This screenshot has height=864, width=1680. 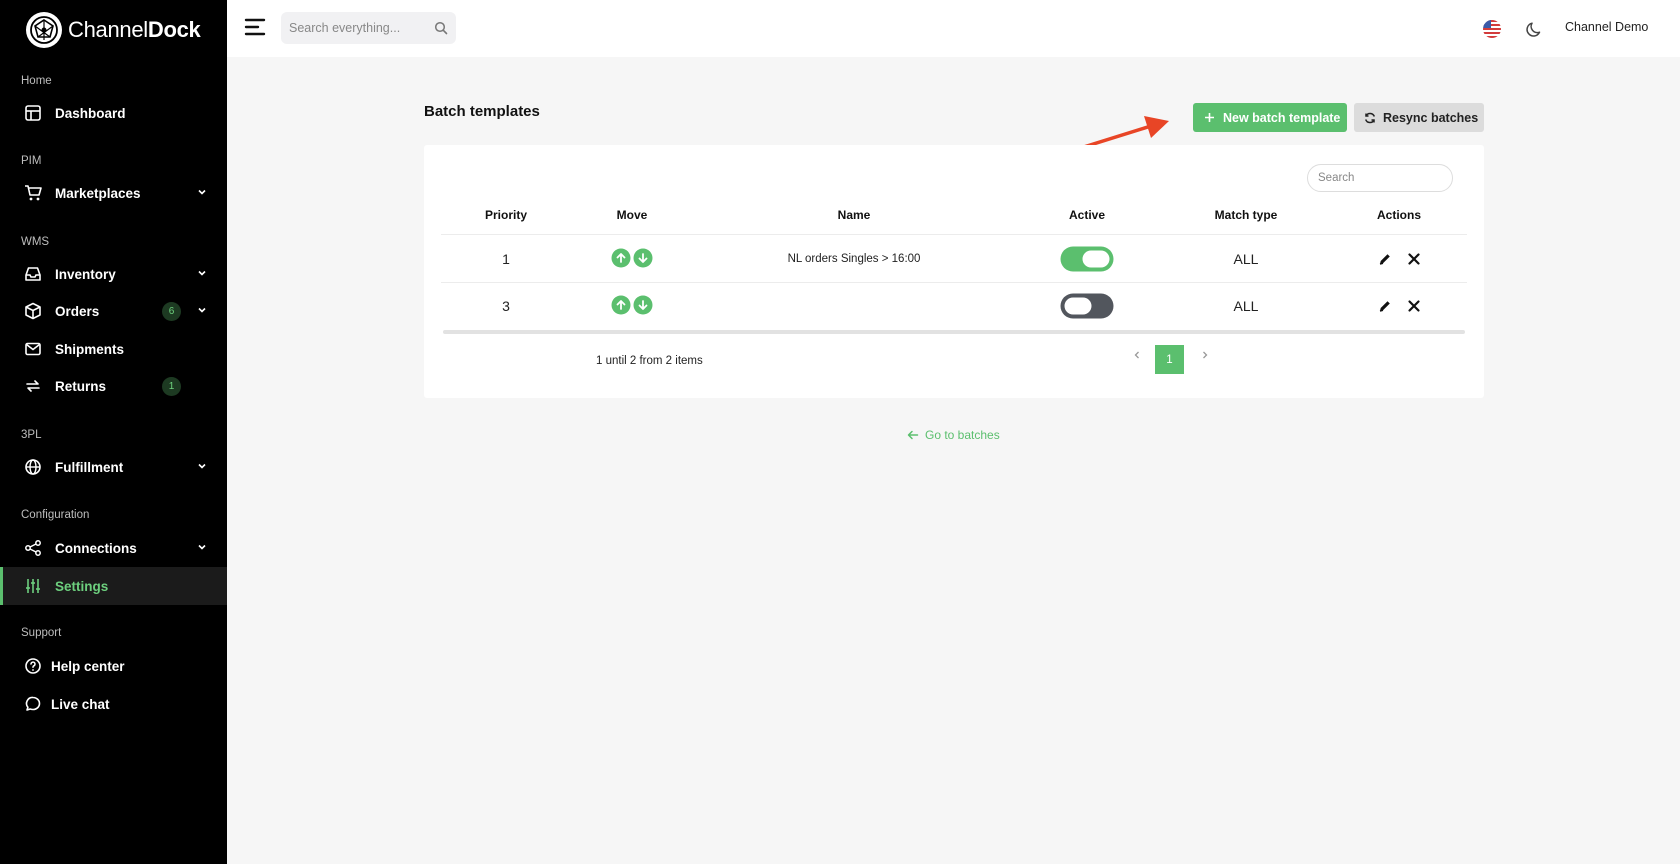 I want to click on returns-count-badge: 1, so click(x=171, y=386).